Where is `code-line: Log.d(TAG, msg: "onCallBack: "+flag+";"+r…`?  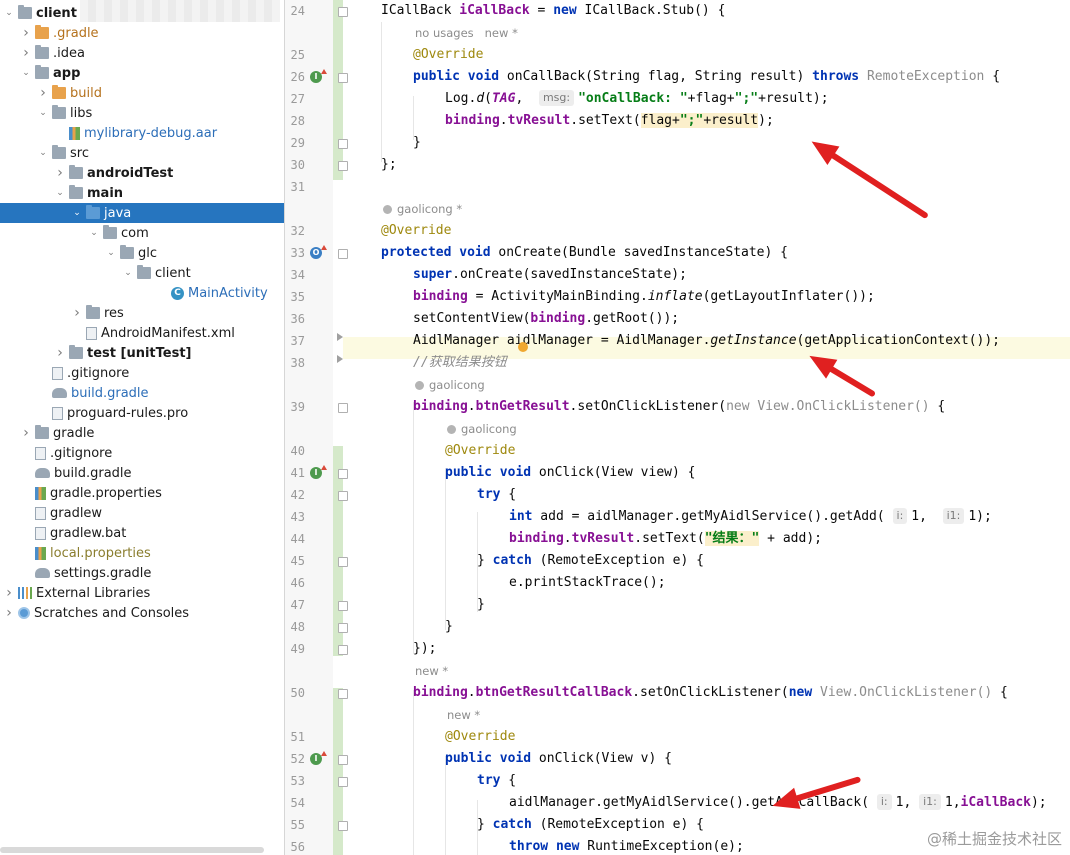
code-line: Log.d(TAG, msg: "onCallBack: "+flag+";"+r… is located at coordinates (637, 99).